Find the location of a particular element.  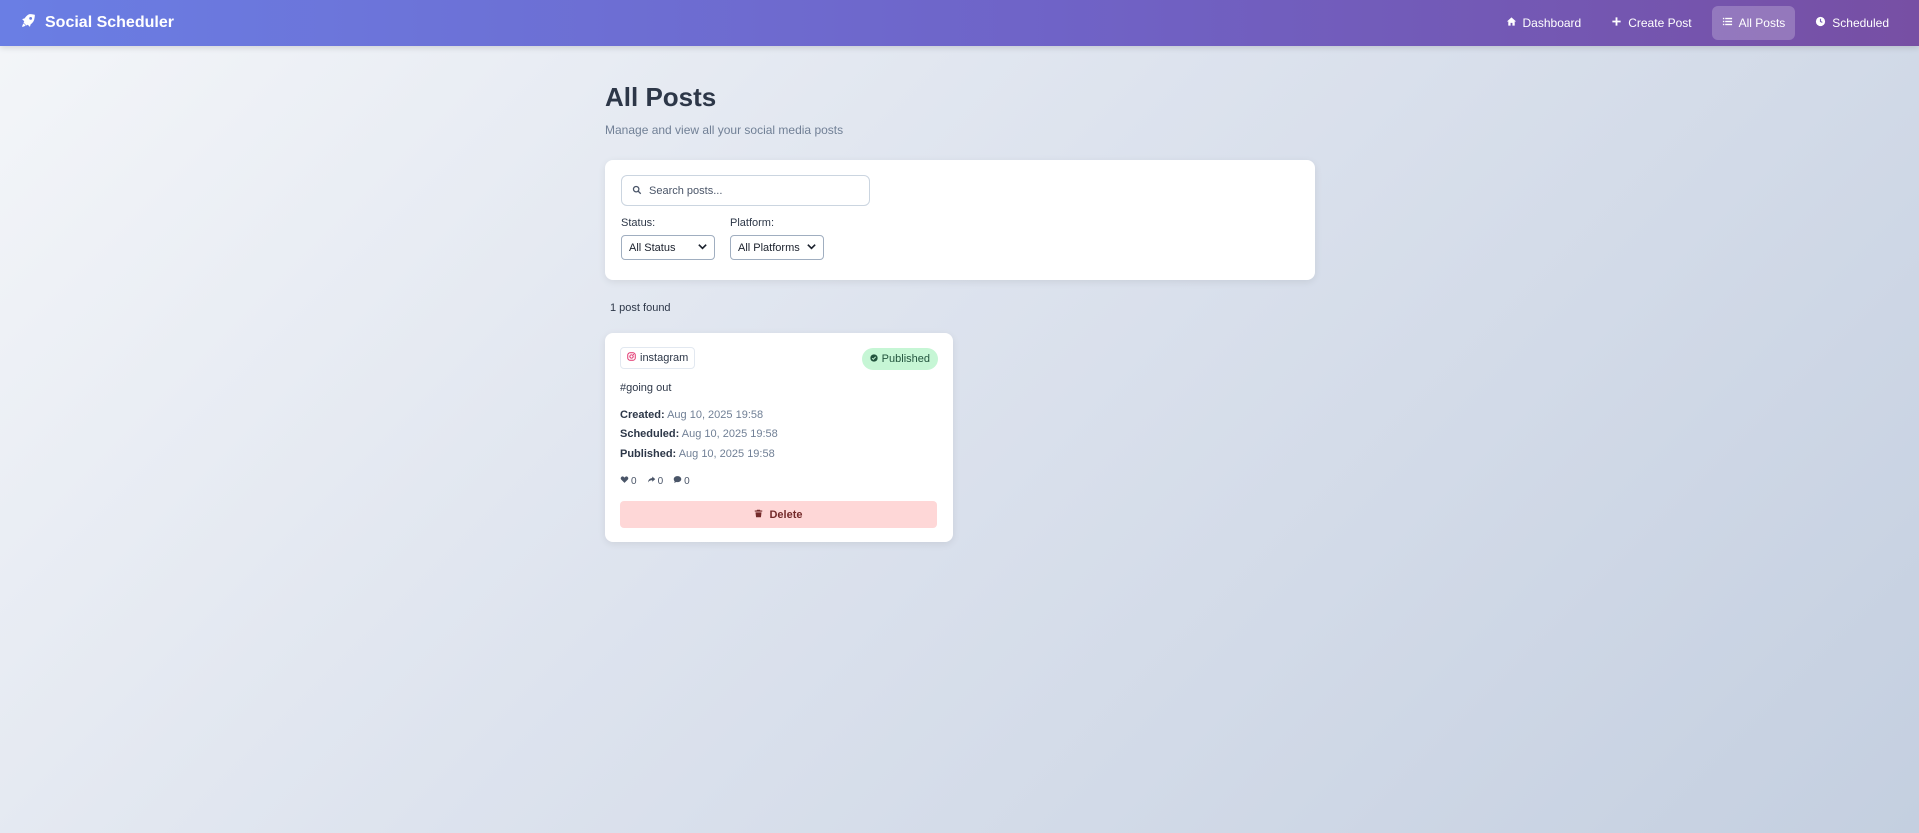

nav-item-create-post: Create Post is located at coordinates (1651, 23).